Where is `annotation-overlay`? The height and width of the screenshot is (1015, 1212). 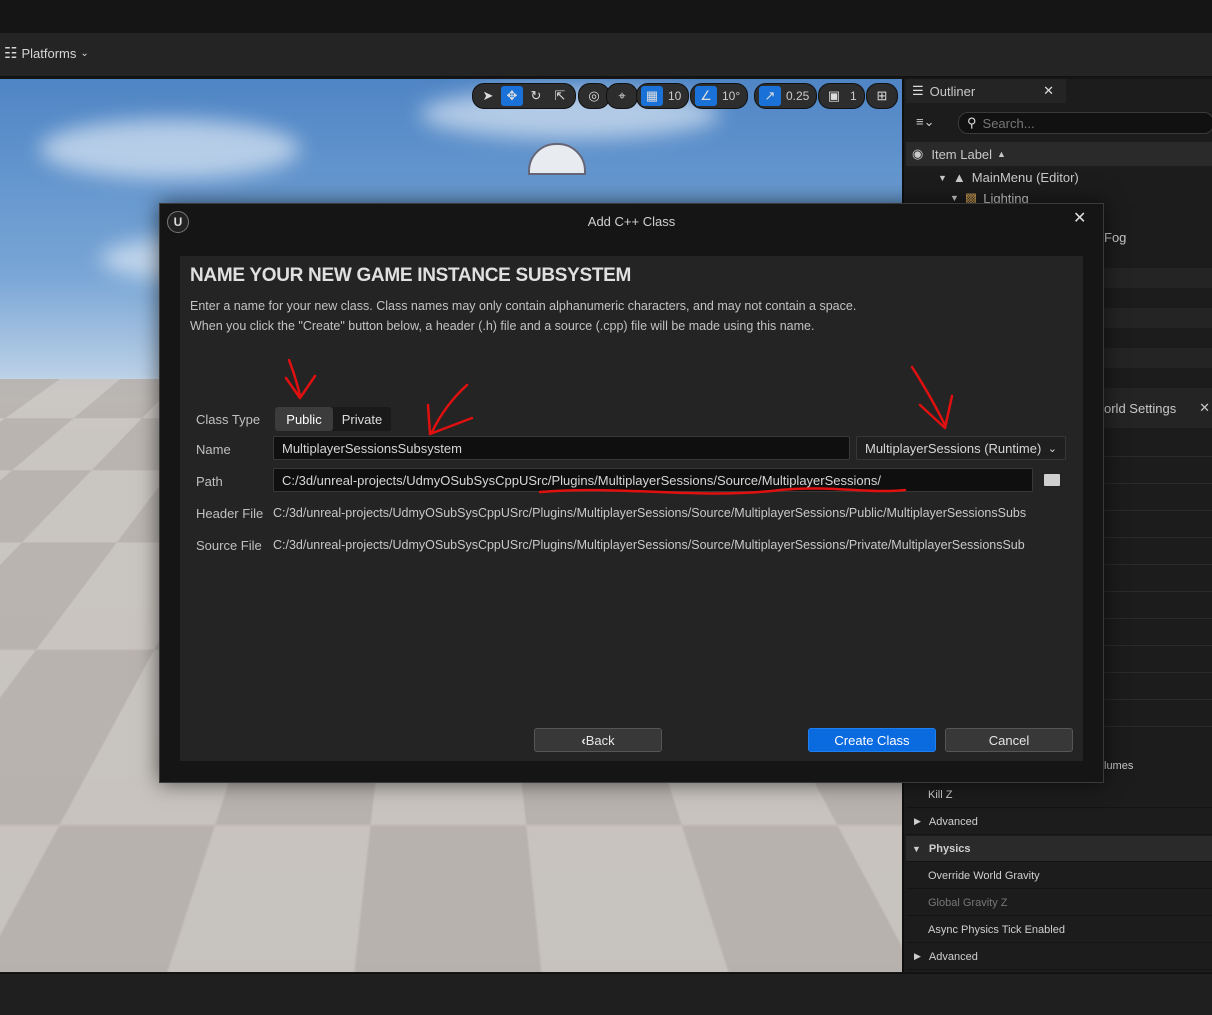 annotation-overlay is located at coordinates (619, 426).